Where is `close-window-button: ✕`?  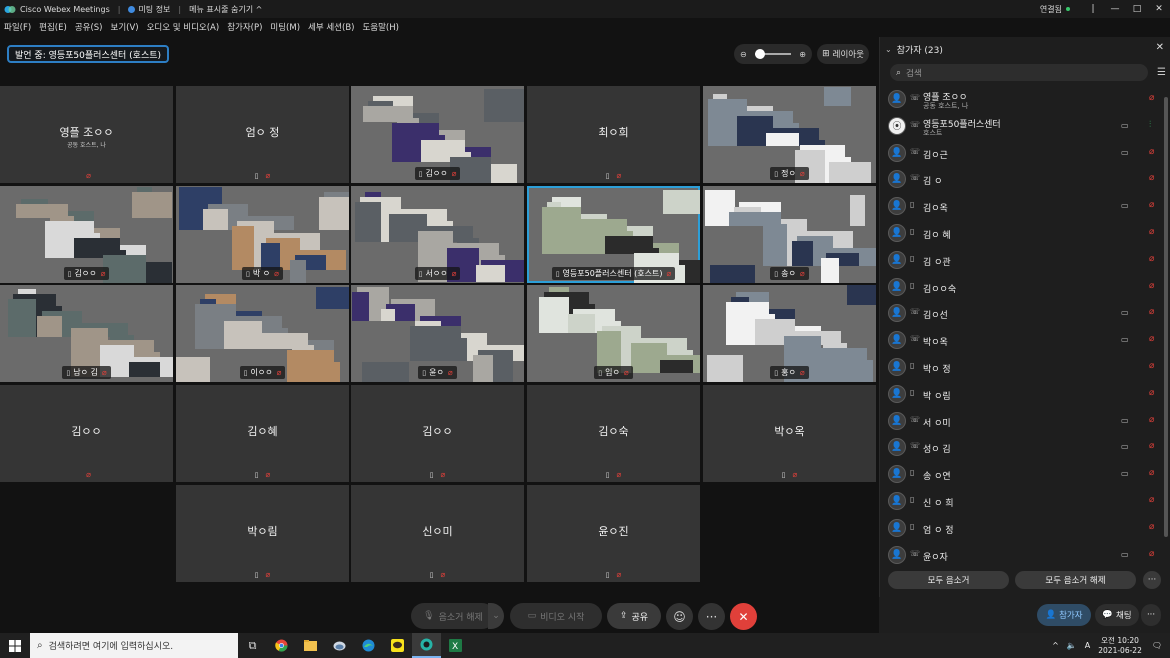 close-window-button: ✕ is located at coordinates (1159, 9).